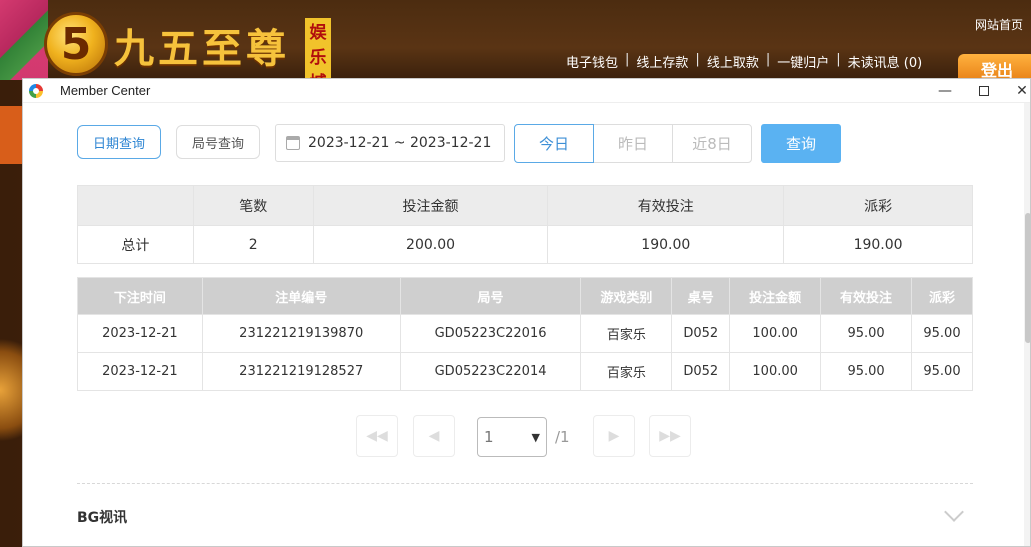 This screenshot has height=547, width=1031. What do you see at coordinates (400, 143) in the screenshot?
I see `date-range-value: 2023-12-21 ~ 2023-12-21` at bounding box center [400, 143].